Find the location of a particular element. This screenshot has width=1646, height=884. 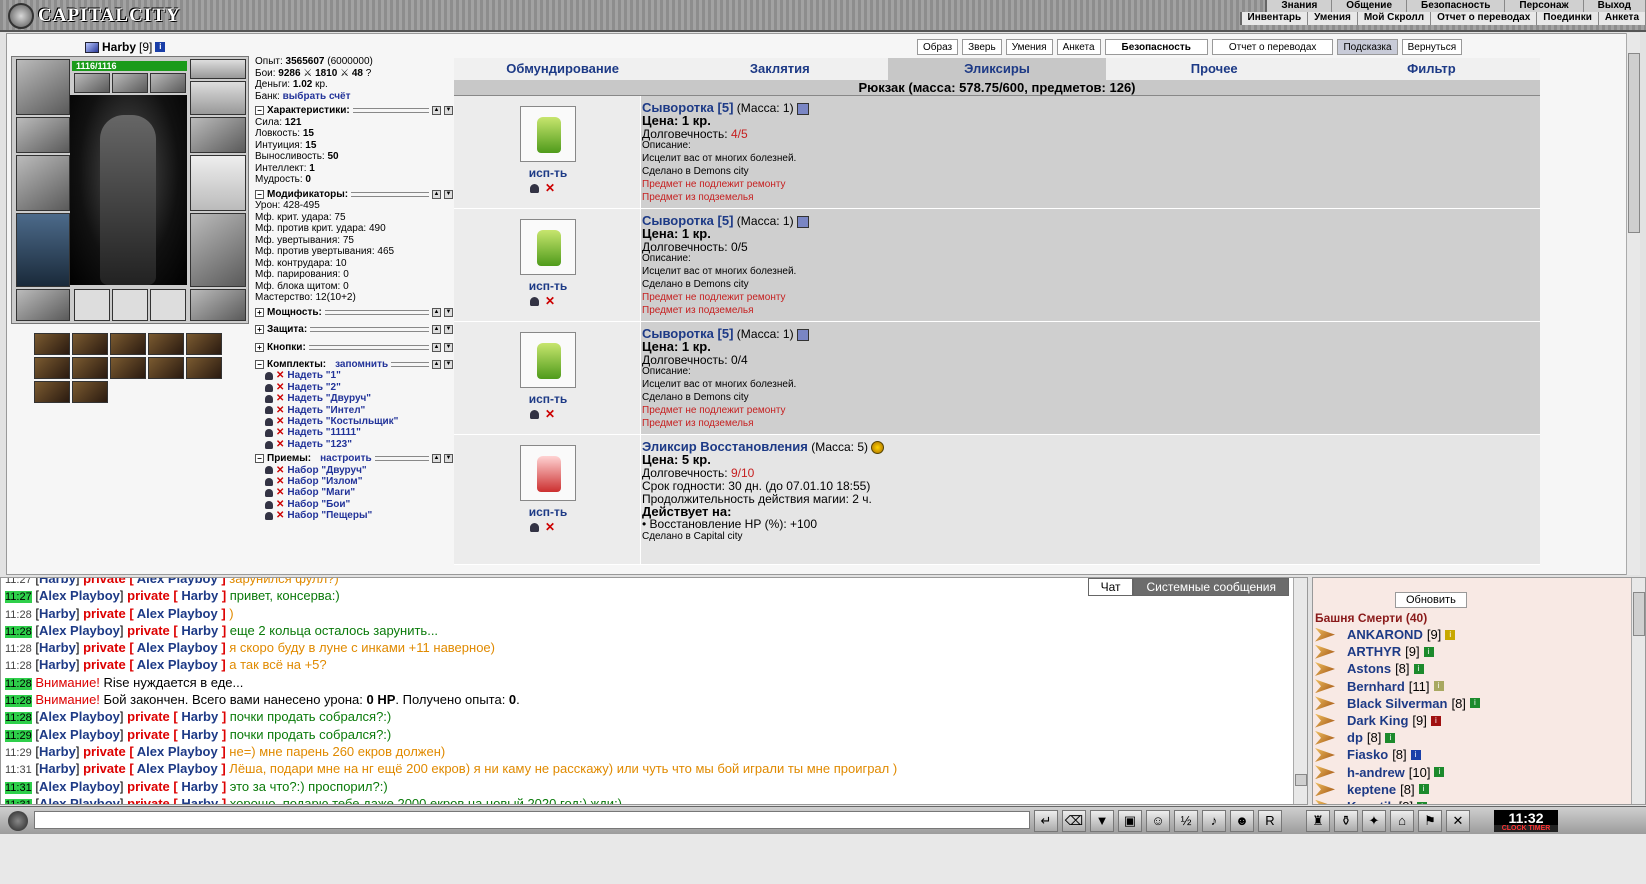

buttons-header: + Кнопки: ▲ ▼ is located at coordinates (354, 348).